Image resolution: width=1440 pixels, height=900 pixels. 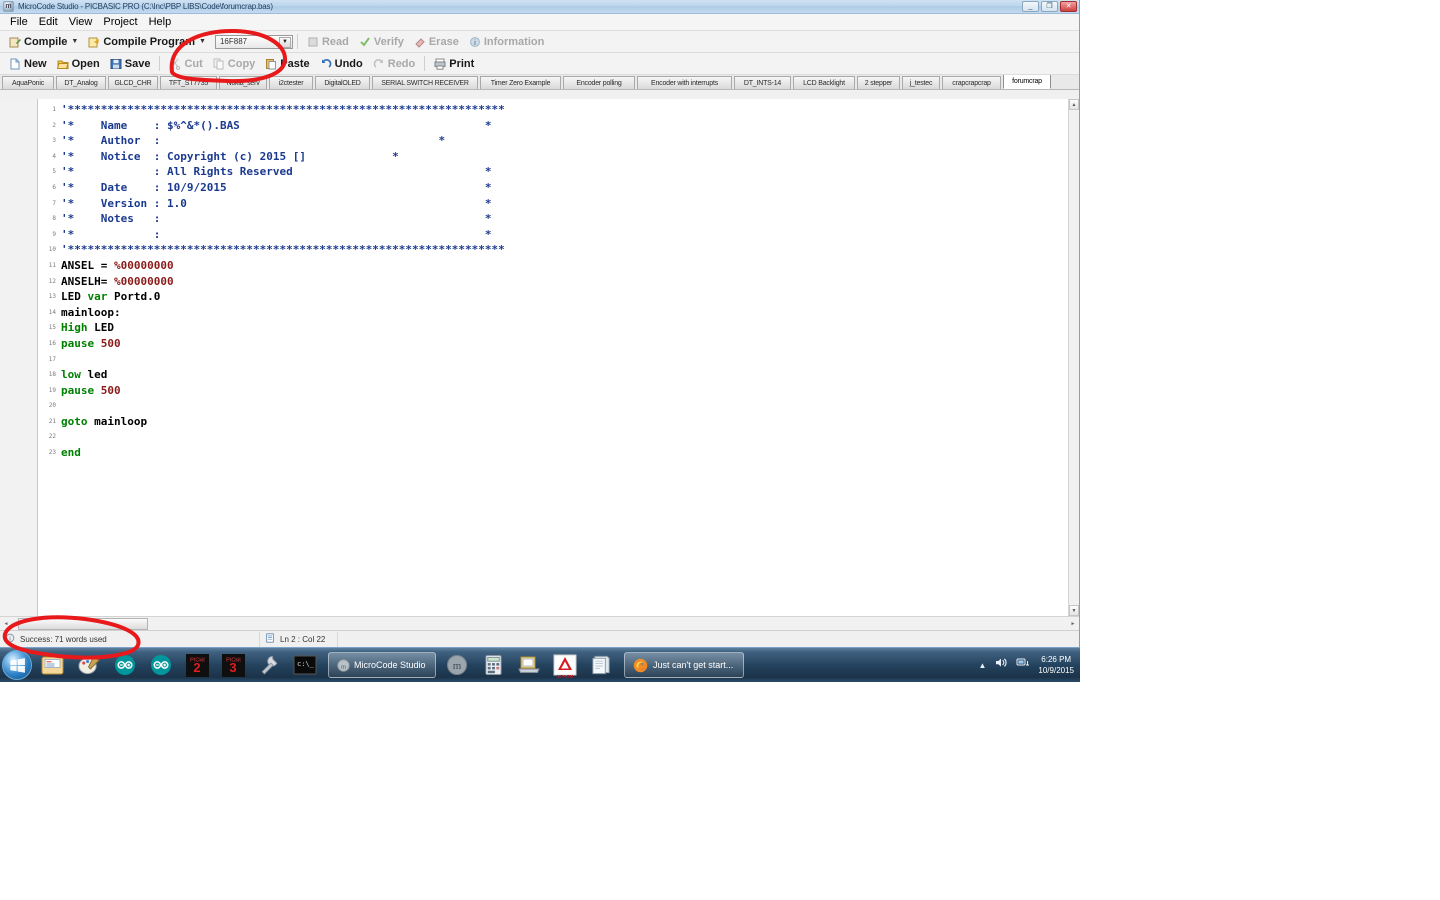 I want to click on file-tab-timer-zero-example: Timer Zero Example, so click(x=520, y=82).